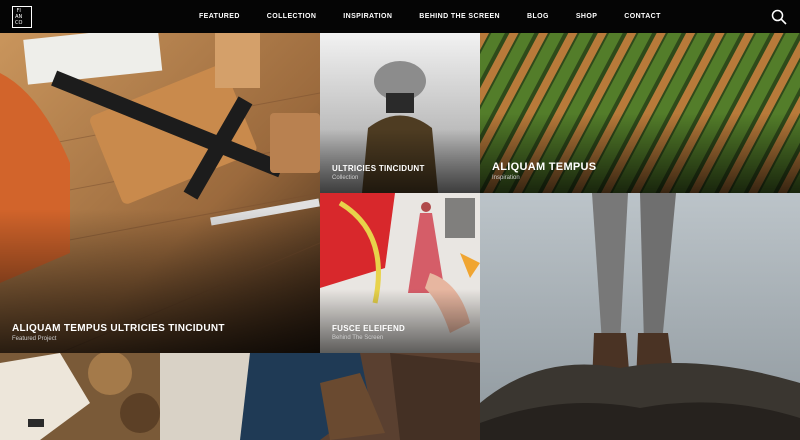  What do you see at coordinates (345, 178) in the screenshot?
I see `collection-subtitle: Collection` at bounding box center [345, 178].